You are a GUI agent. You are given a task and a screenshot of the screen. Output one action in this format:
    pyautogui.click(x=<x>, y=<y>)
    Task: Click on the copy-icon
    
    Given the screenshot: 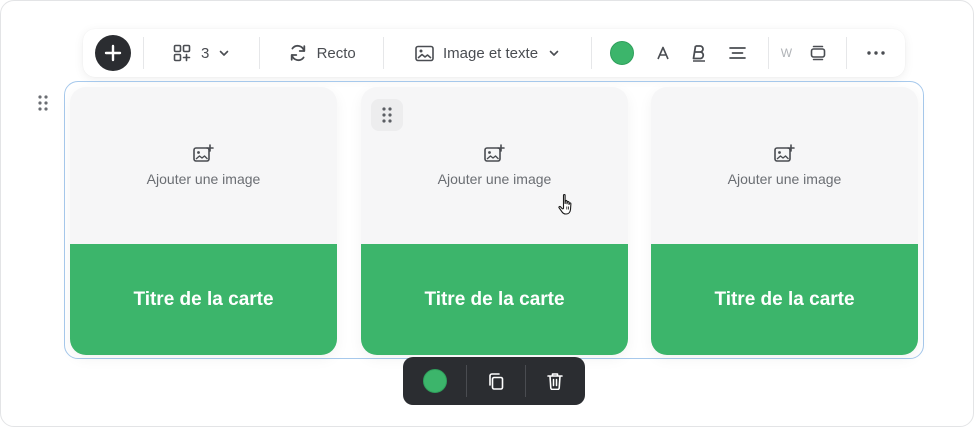 What is the action you would take?
    pyautogui.click(x=496, y=381)
    